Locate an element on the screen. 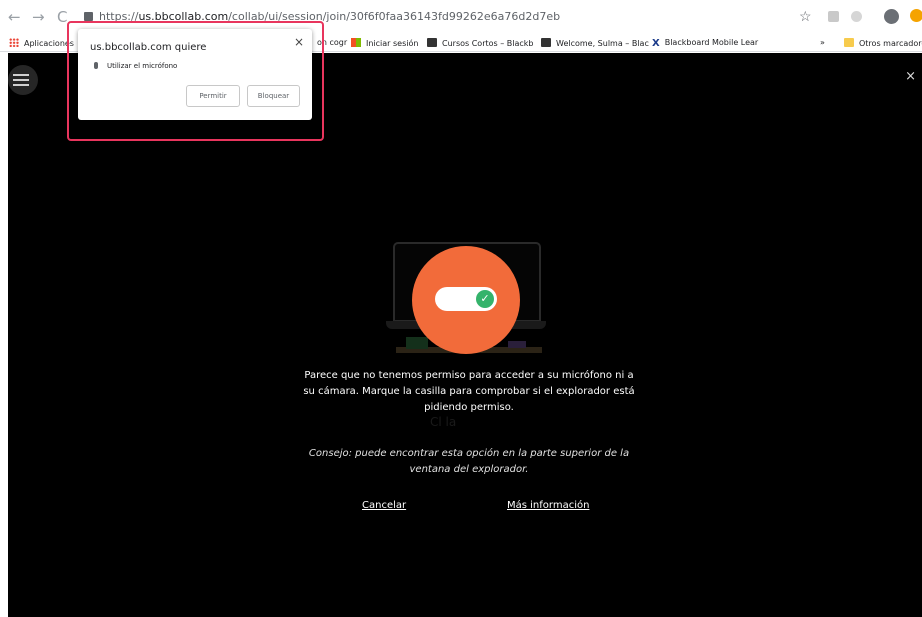 The width and height of the screenshot is (922, 617). bookmark-label: Otros marcadores is located at coordinates (890, 43).